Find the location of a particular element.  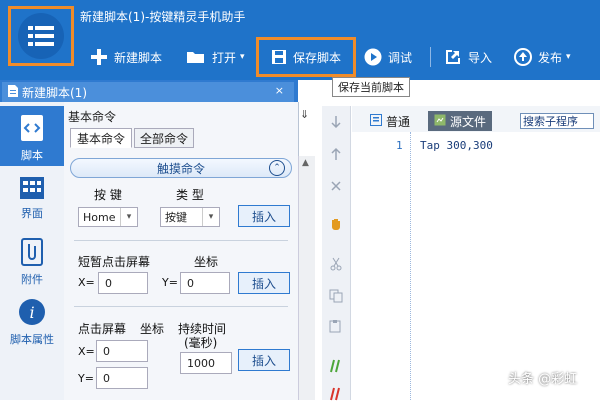

delete-icon is located at coordinates (336, 186).